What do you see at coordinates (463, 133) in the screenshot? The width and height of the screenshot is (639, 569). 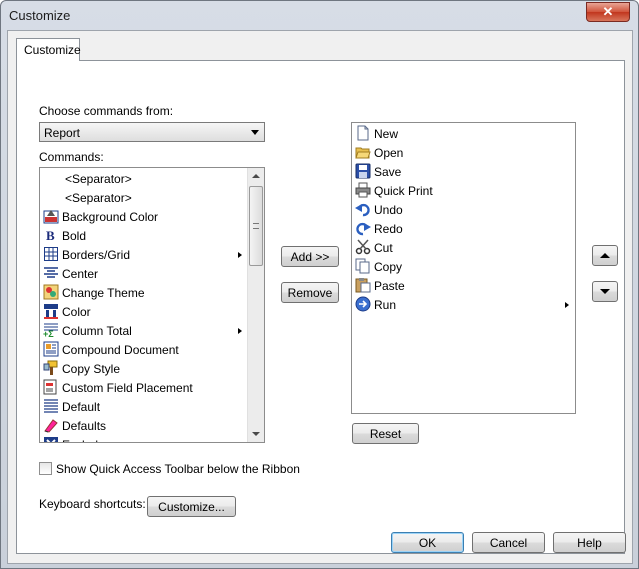 I see `quick-access-item: New` at bounding box center [463, 133].